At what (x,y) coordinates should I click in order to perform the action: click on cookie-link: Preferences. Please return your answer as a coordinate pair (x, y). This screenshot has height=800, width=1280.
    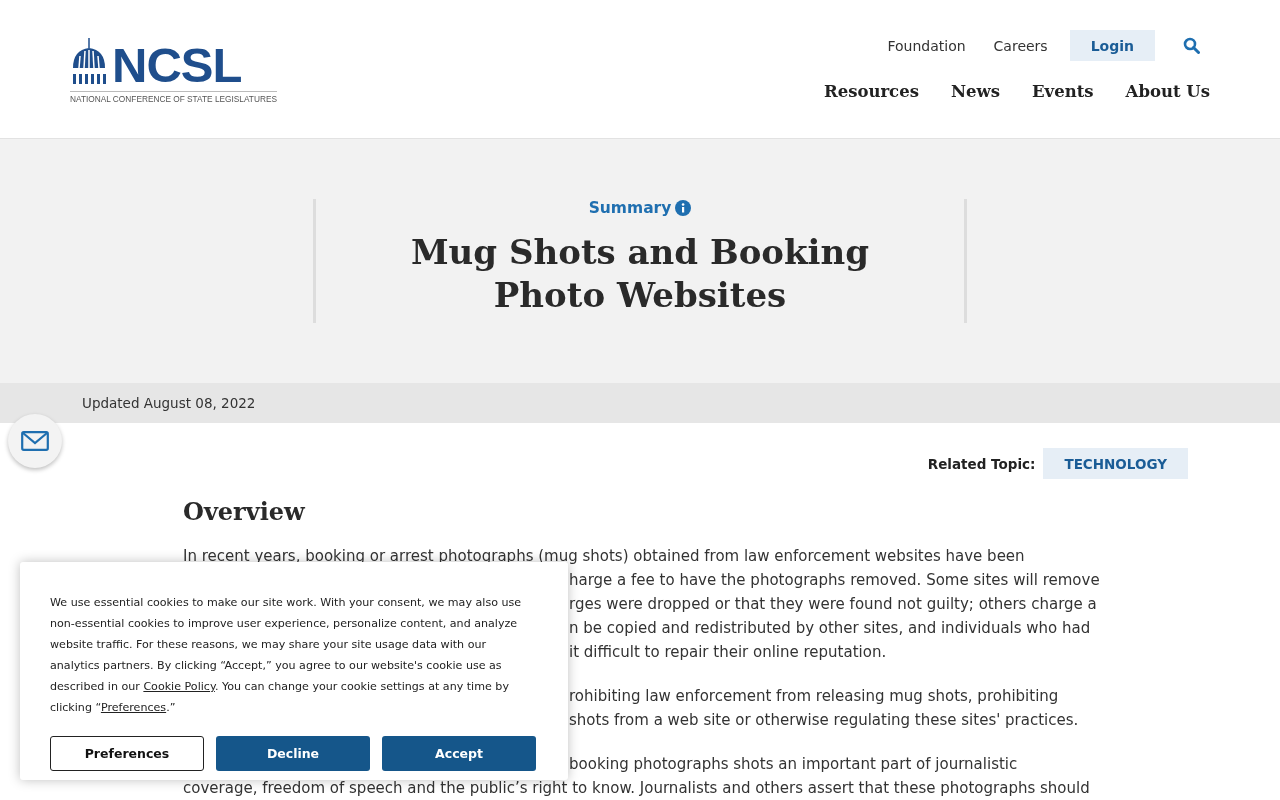
    Looking at the image, I should click on (133, 707).